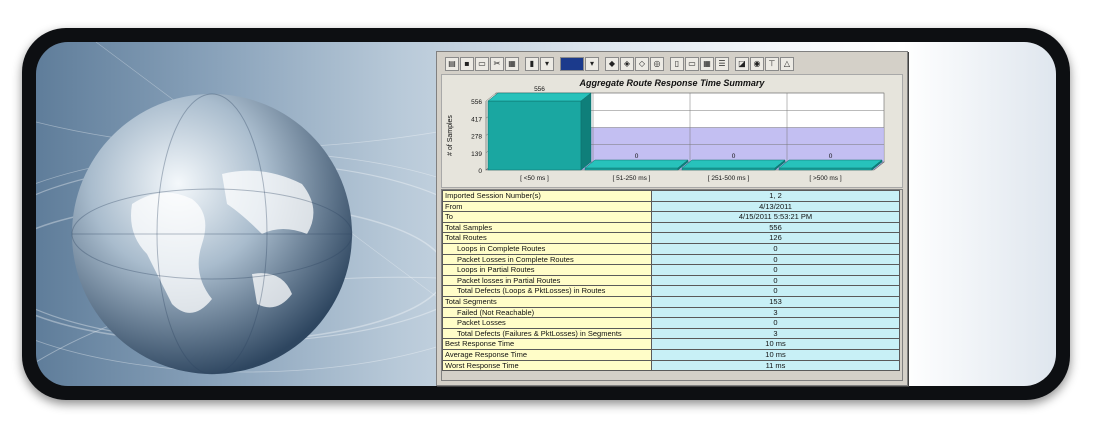 The height and width of the screenshot is (436, 1094). What do you see at coordinates (586, 131) in the screenshot?
I see `bar-side` at bounding box center [586, 131].